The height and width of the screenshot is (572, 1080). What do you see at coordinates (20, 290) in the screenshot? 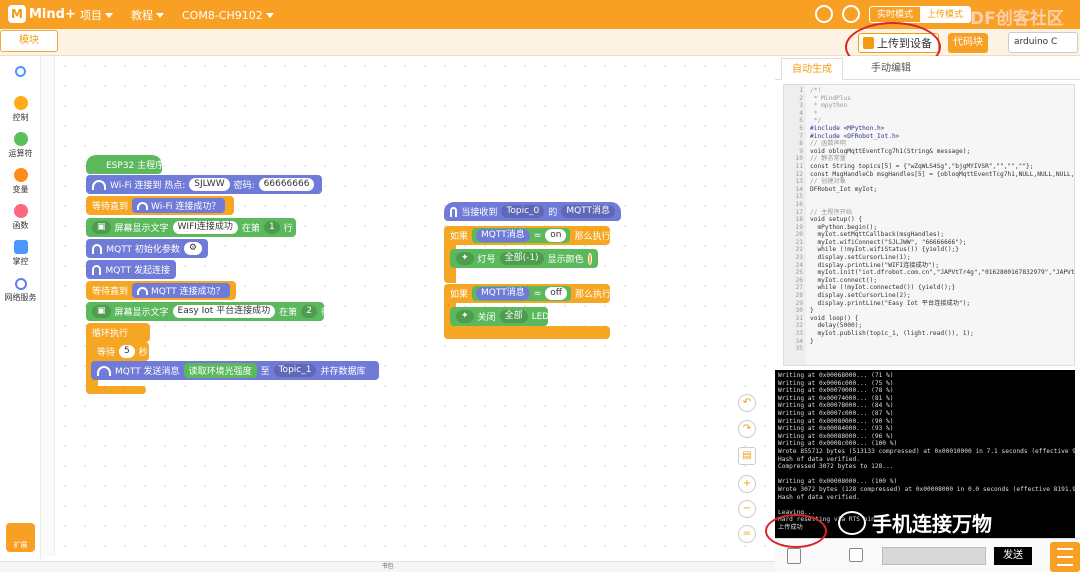
I see `sidebar-item-network: 网络服务` at bounding box center [20, 290].